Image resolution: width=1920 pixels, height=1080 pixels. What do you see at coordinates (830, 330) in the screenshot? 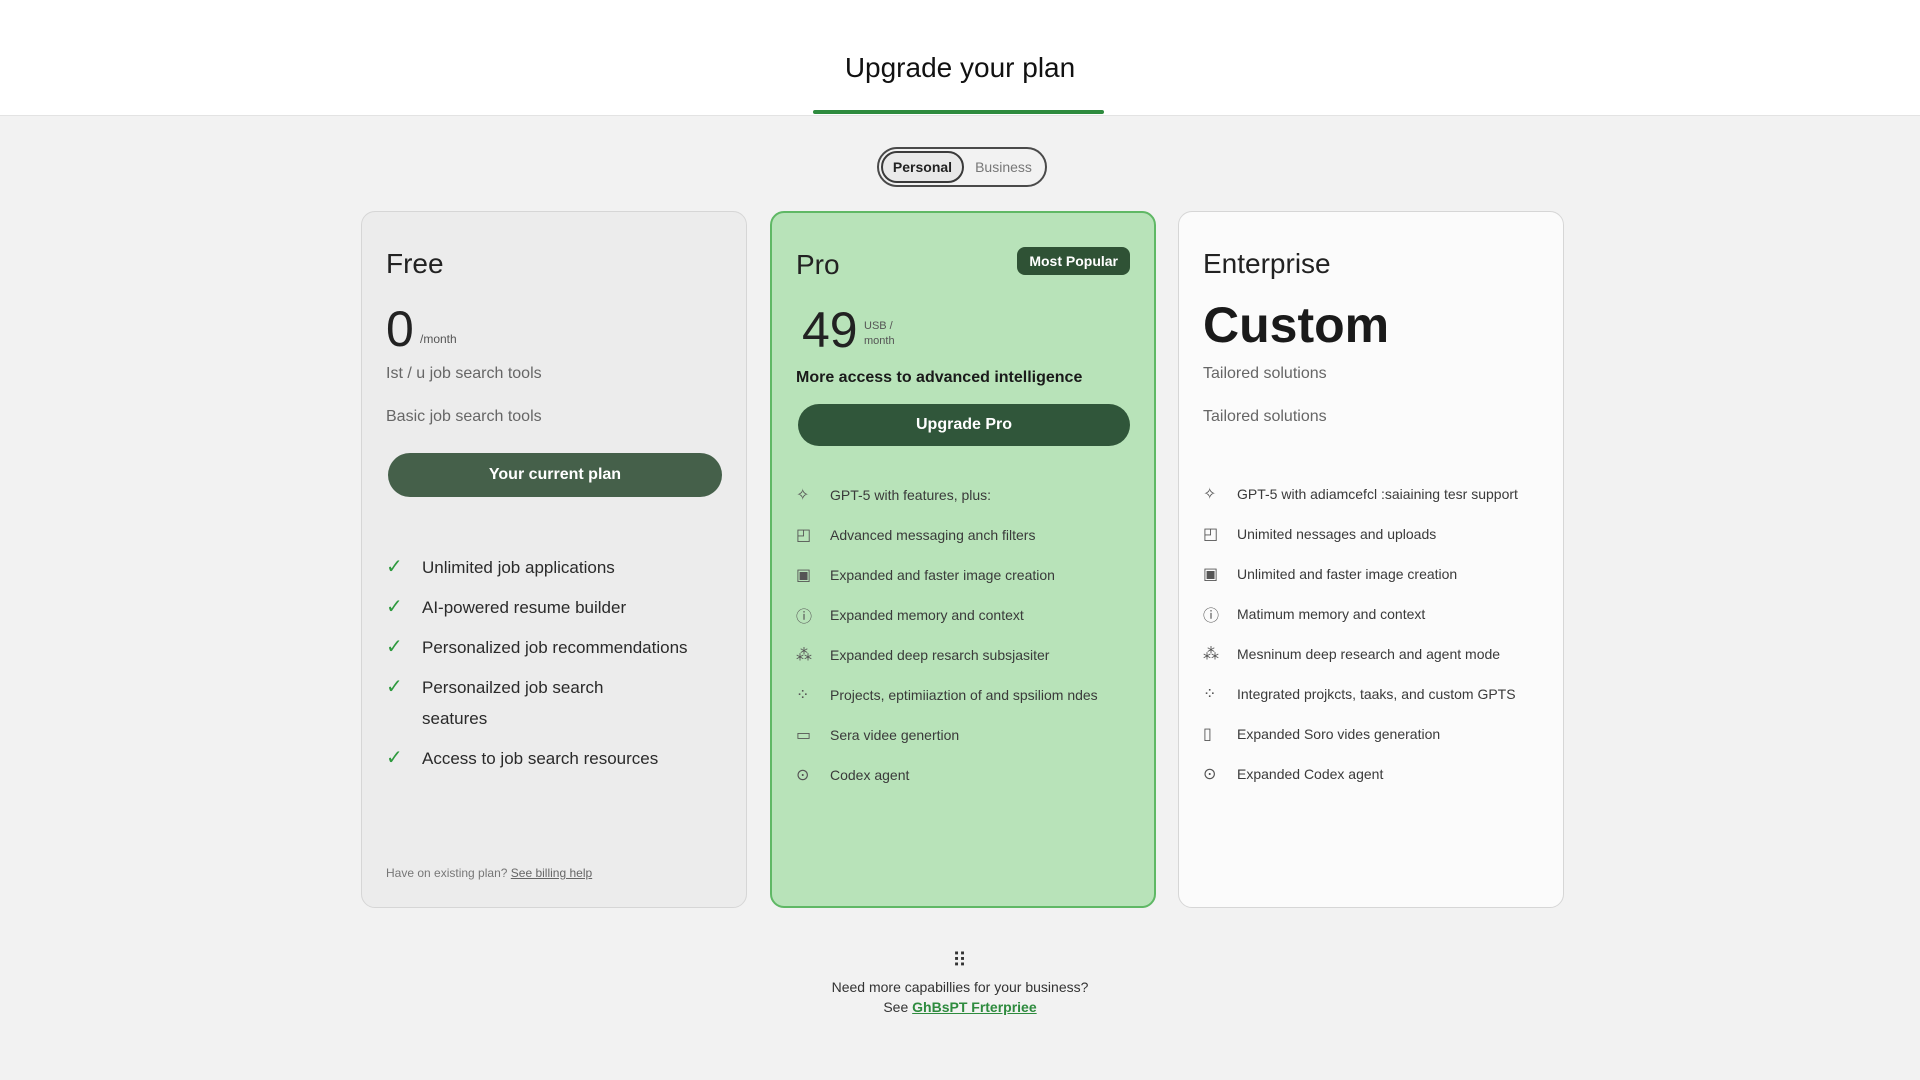
I see `plan-price: 49` at bounding box center [830, 330].